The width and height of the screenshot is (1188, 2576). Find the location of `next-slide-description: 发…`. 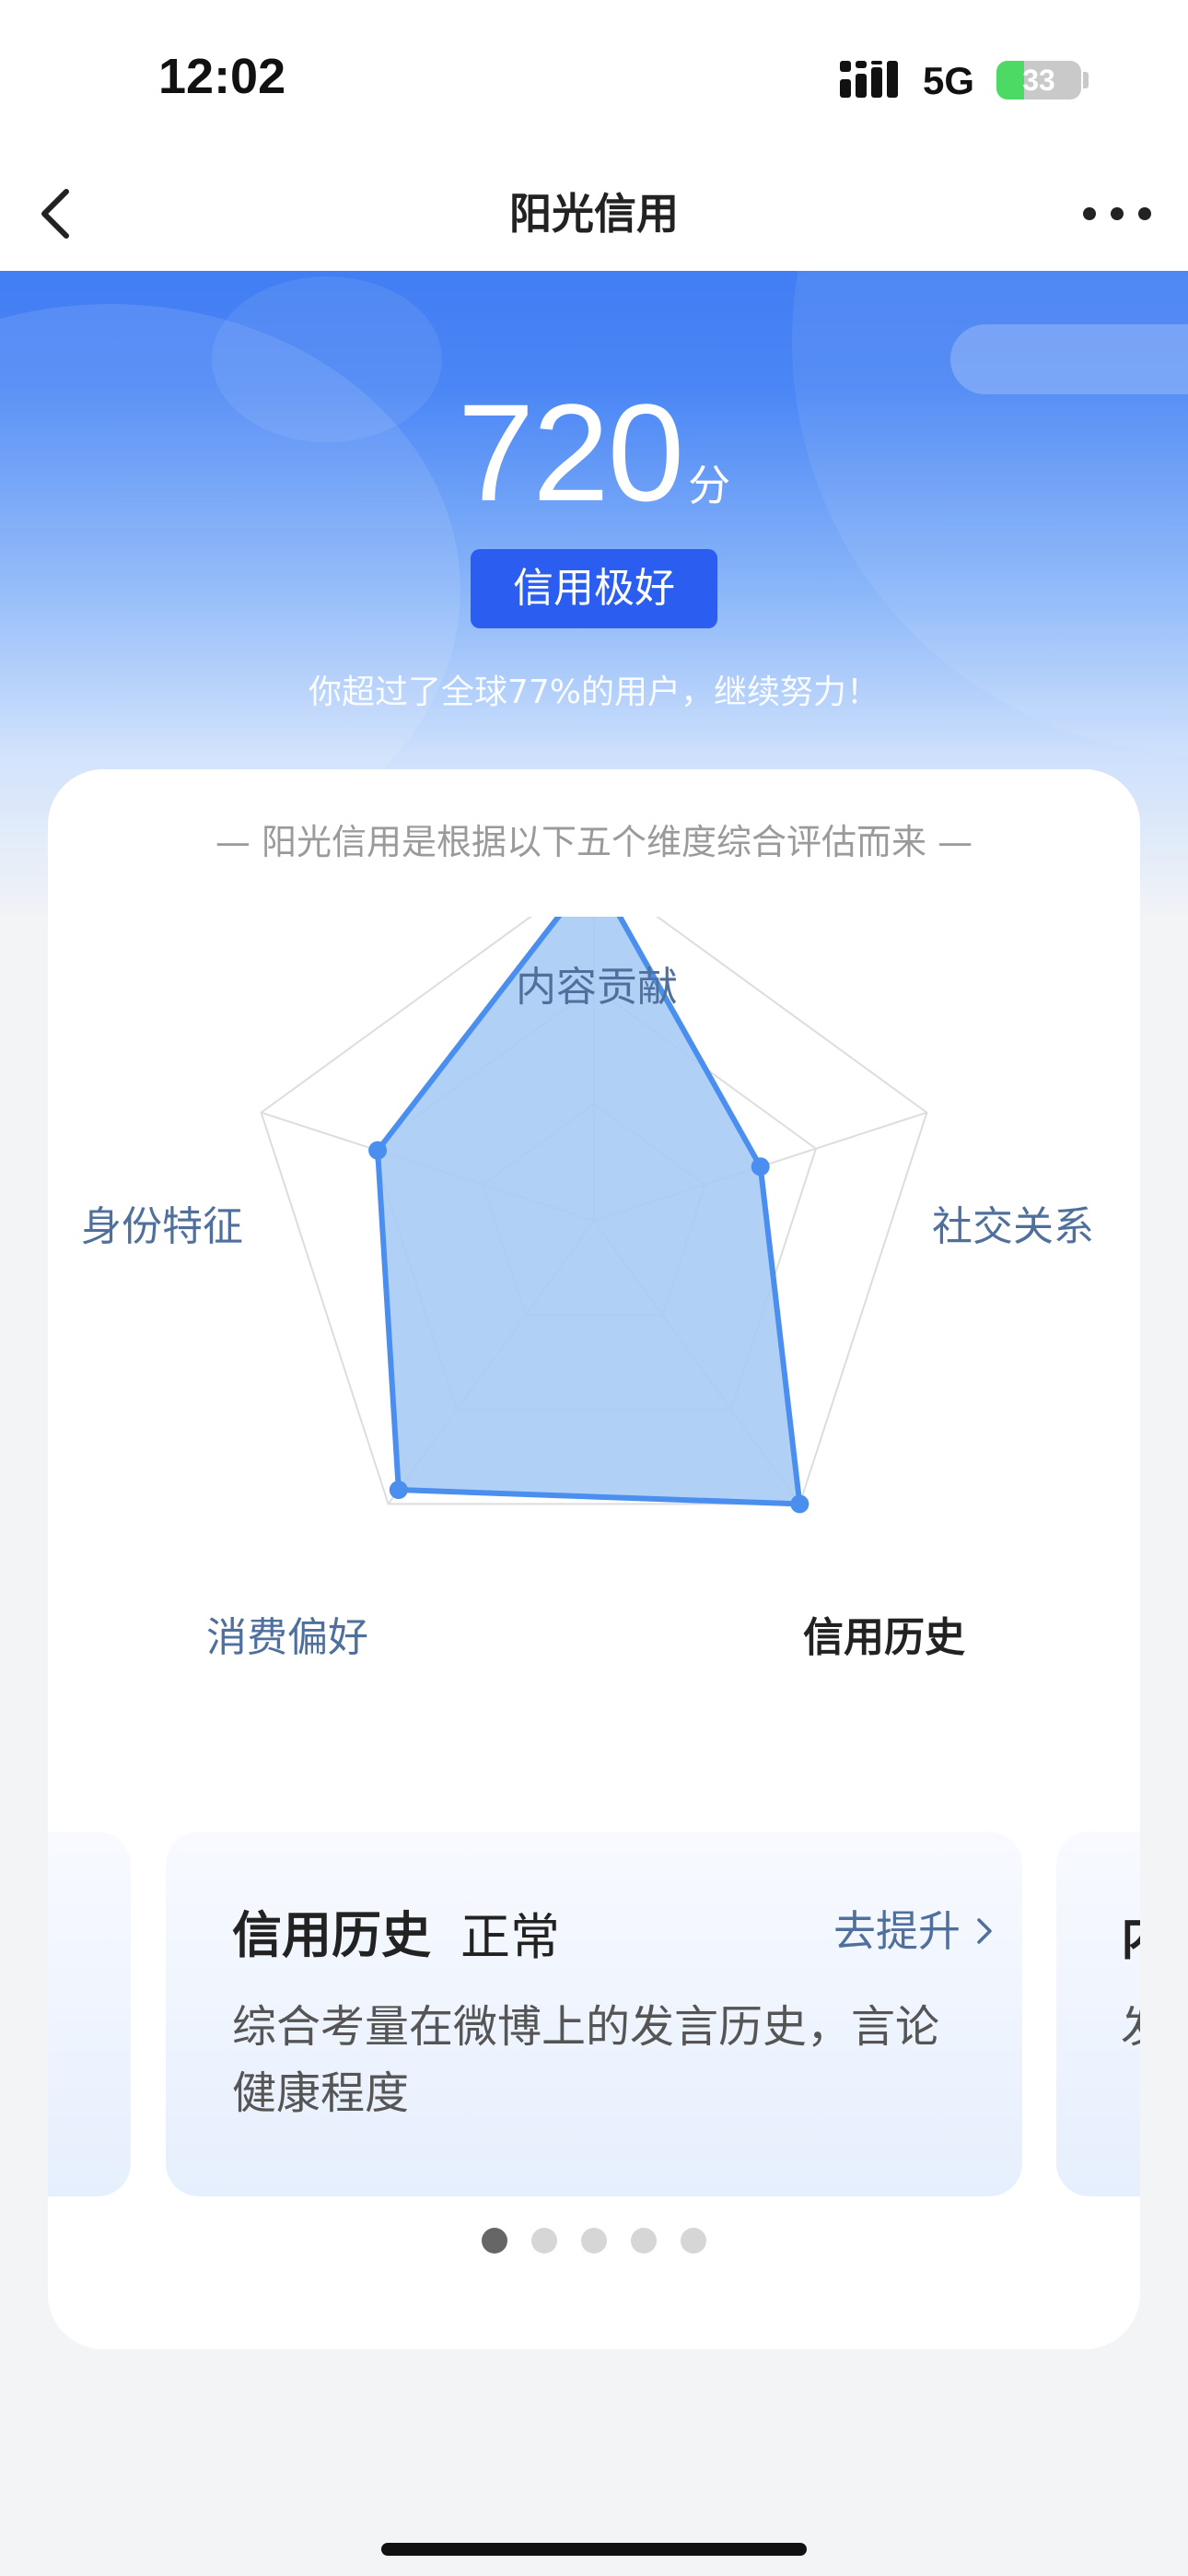

next-slide-description: 发… is located at coordinates (1130, 2027).